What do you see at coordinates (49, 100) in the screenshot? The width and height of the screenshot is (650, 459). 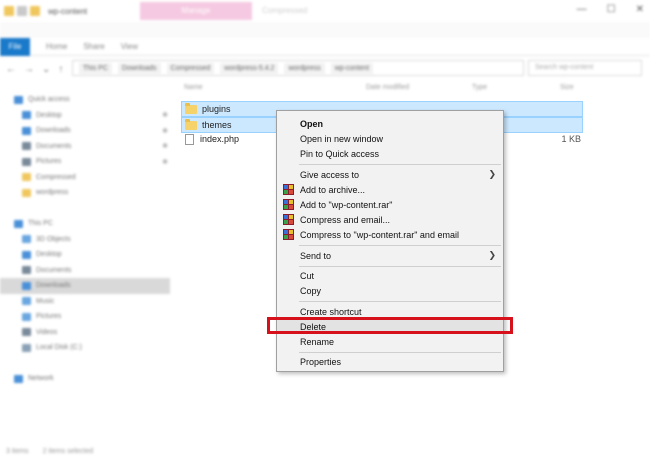 I see `sidebar-item-label: Quick access` at bounding box center [49, 100].